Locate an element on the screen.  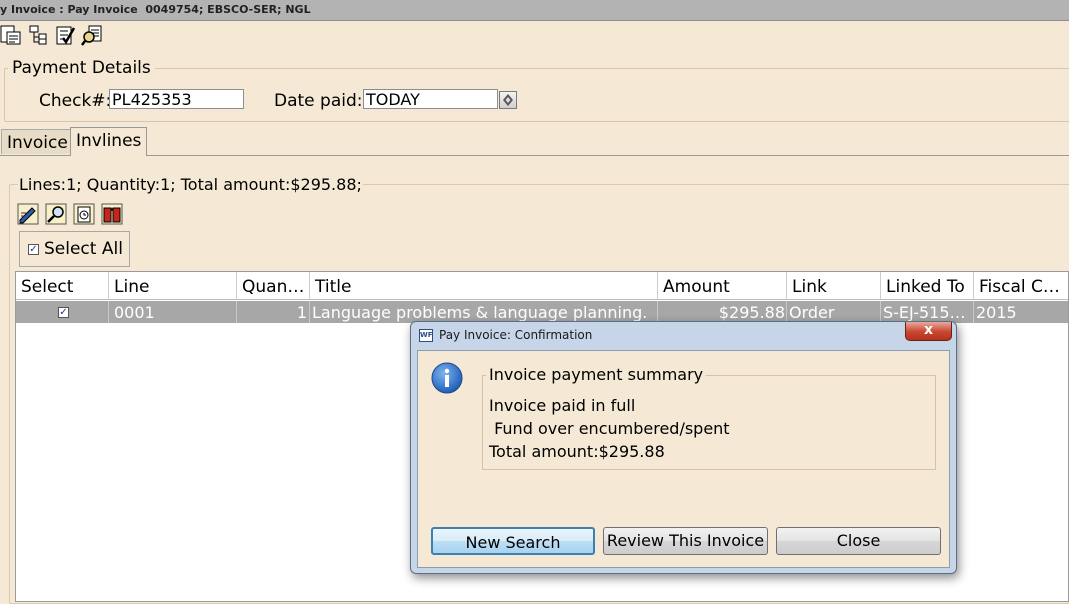
row-amount-cell: $295.88 is located at coordinates (722, 312).